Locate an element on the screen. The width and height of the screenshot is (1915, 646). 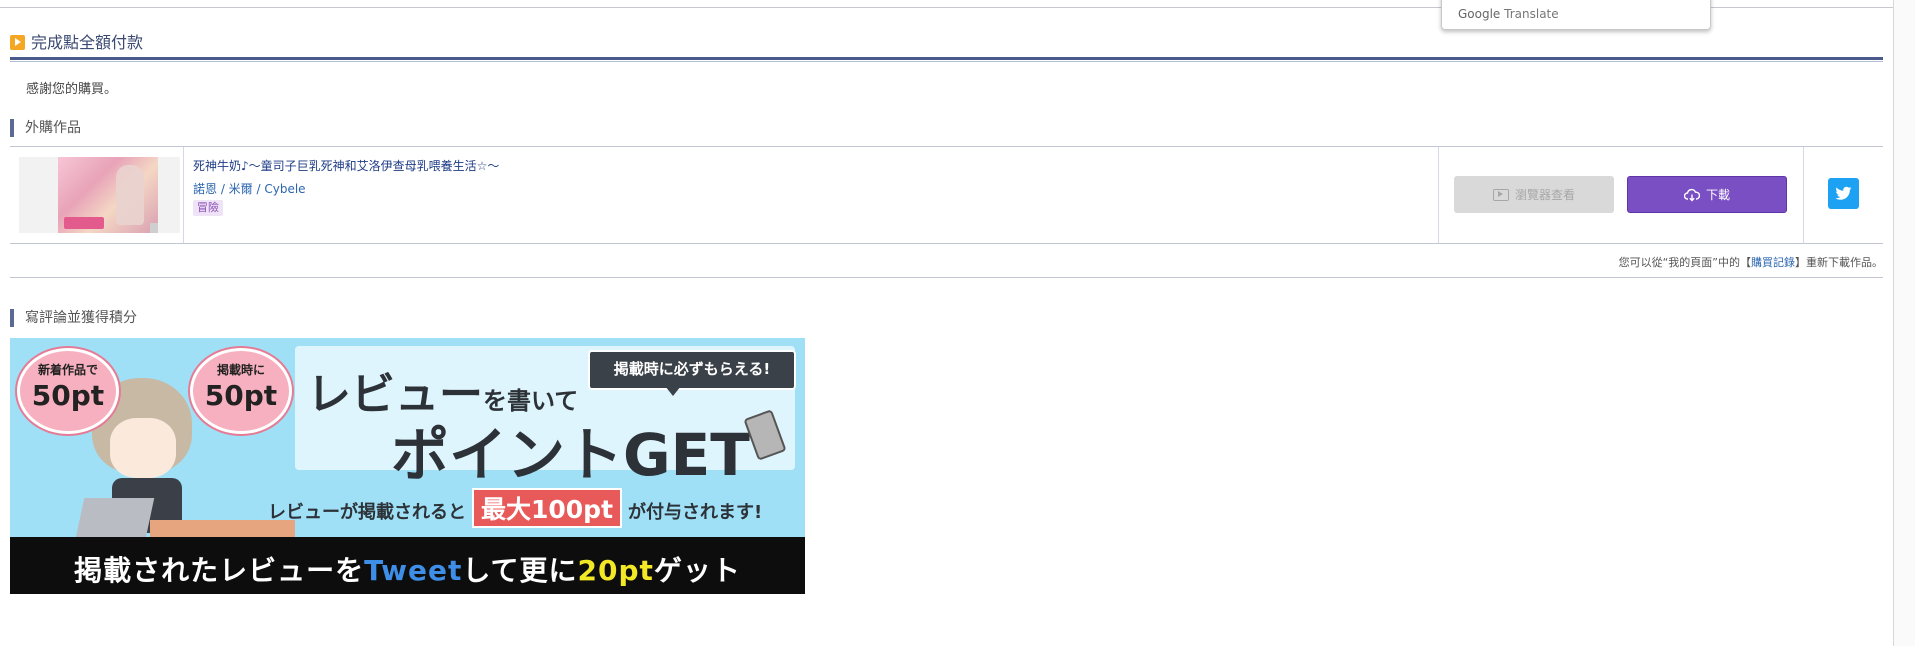
twitter-icon is located at coordinates (1843, 193).